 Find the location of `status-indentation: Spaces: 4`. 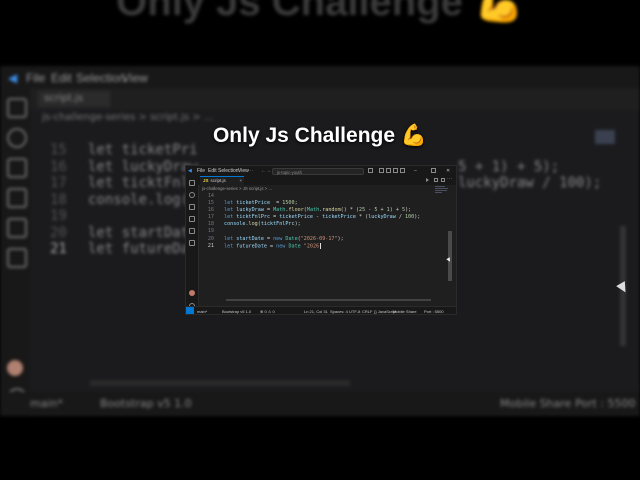

status-indentation: Spaces: 4 is located at coordinates (339, 311).